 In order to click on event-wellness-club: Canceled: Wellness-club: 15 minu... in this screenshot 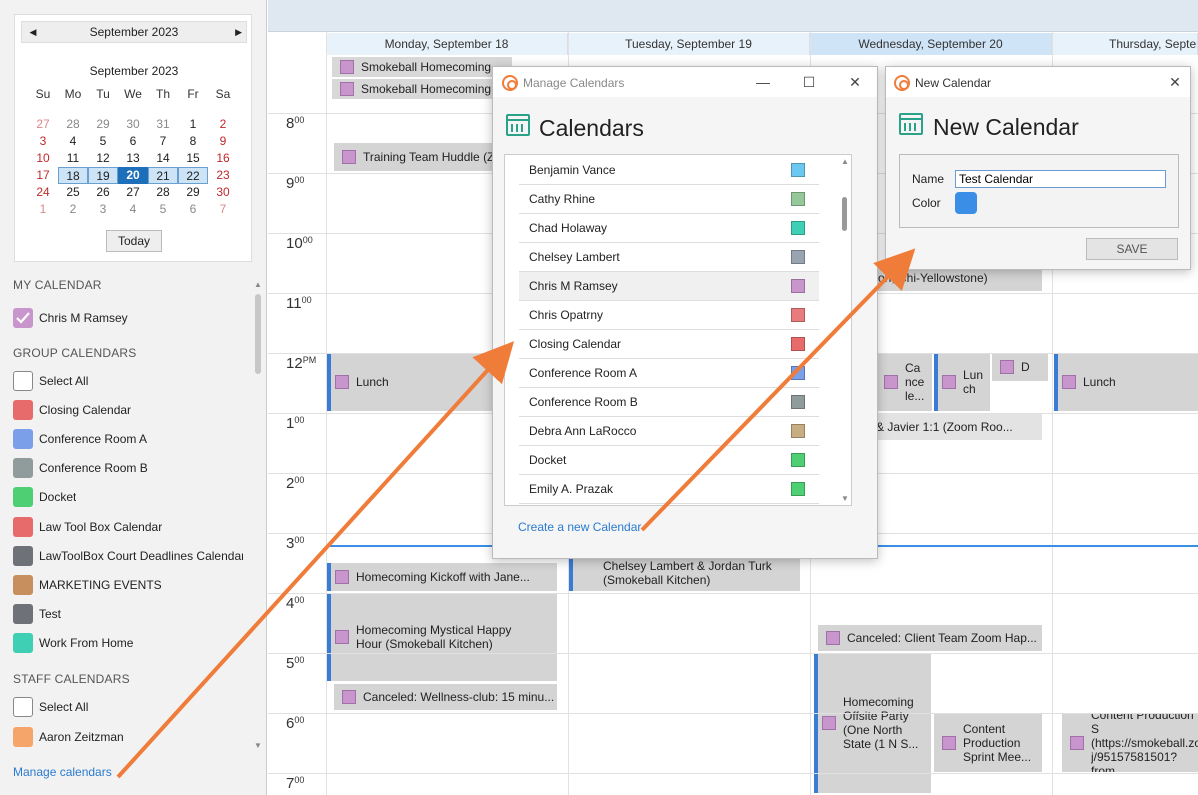, I will do `click(445, 697)`.